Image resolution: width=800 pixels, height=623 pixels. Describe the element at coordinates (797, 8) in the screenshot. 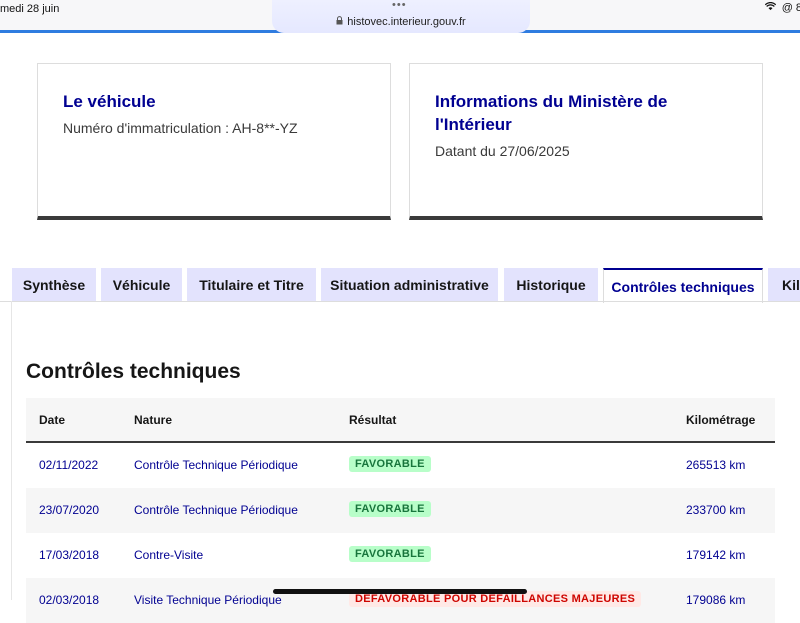

I see `status-right-text: 8` at that location.